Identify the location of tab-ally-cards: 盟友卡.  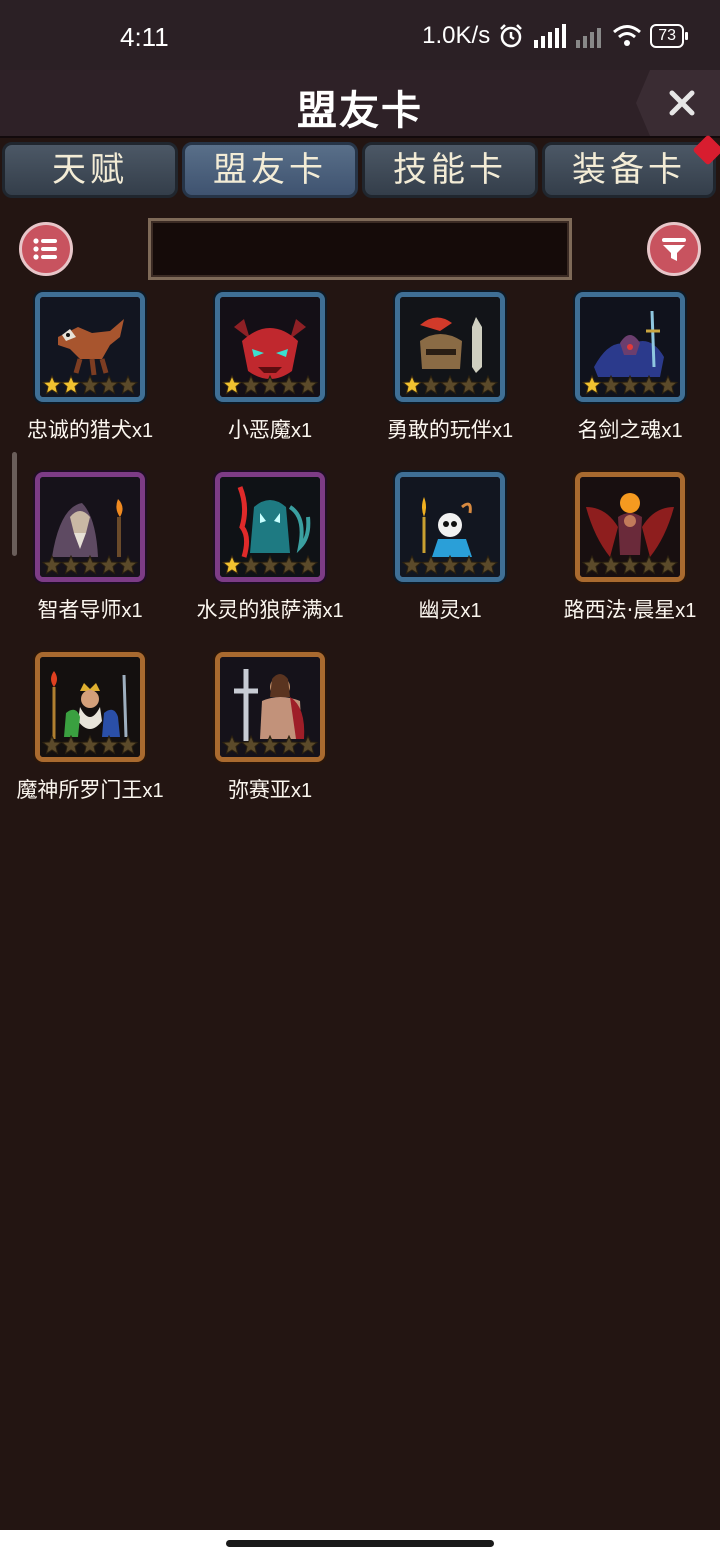
(270, 170).